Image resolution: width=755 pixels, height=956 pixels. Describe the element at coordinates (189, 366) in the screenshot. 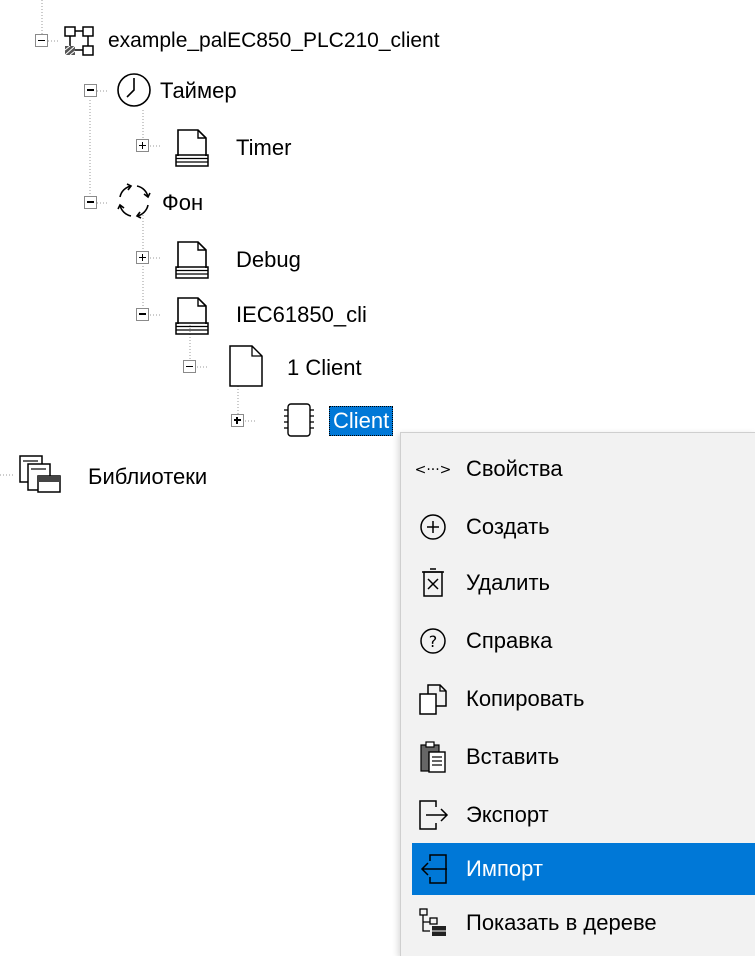

I see `collapse-toggle-client-program` at that location.